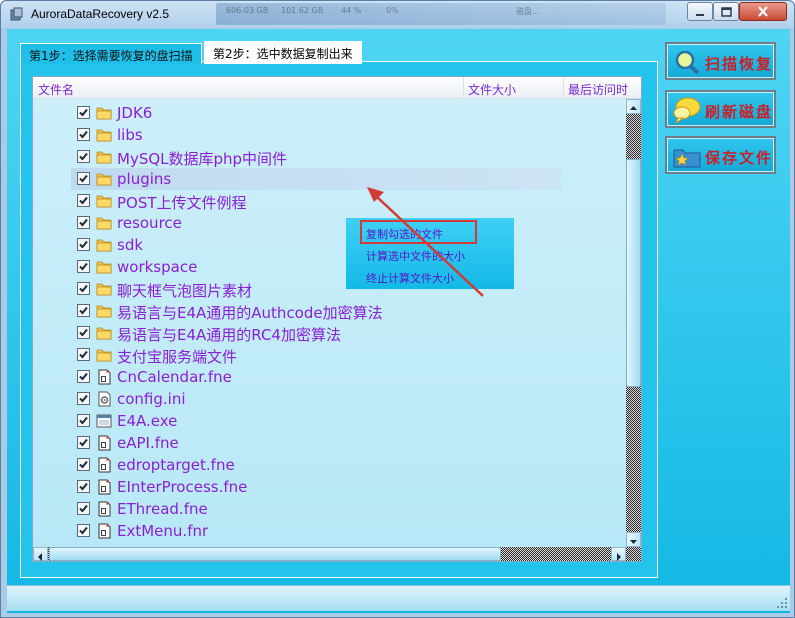 Image resolution: width=795 pixels, height=618 pixels. I want to click on list-item: 易语言与E4A通用的RC4加密算法, so click(329, 333).